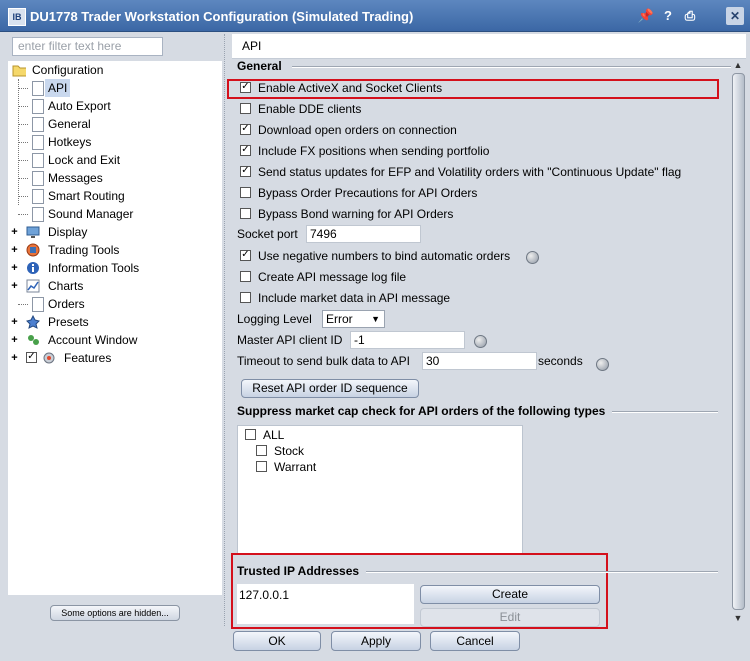 This screenshot has height=661, width=750. I want to click on panel-title: API, so click(252, 46).